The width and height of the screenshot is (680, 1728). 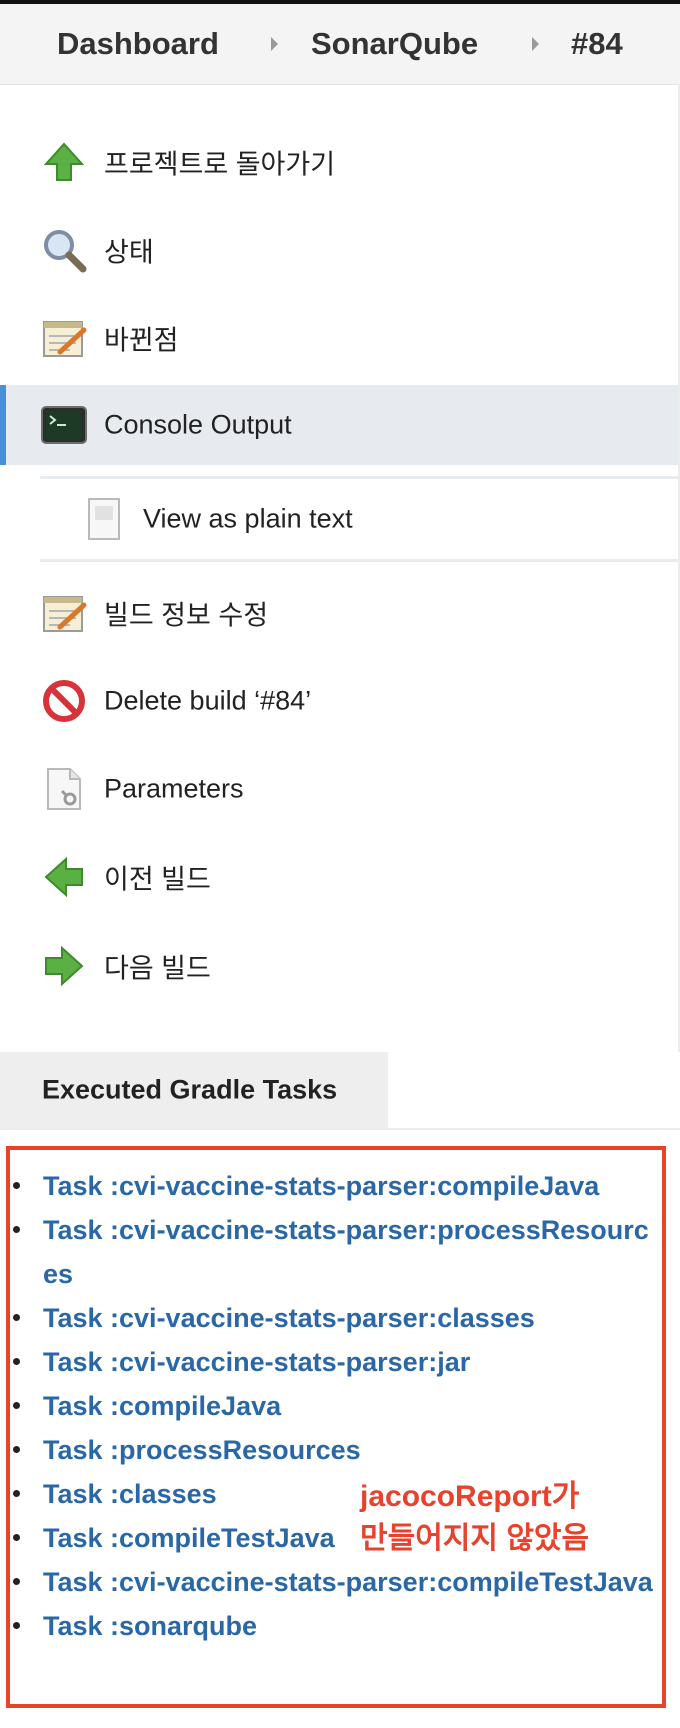 What do you see at coordinates (339, 613) in the screenshot?
I see `menu-edit-build-info: 빌드 정보 수정` at bounding box center [339, 613].